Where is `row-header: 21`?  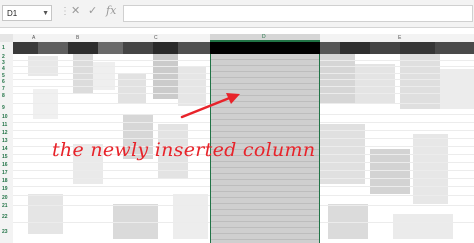
row-header: 21 is located at coordinates (5, 206).